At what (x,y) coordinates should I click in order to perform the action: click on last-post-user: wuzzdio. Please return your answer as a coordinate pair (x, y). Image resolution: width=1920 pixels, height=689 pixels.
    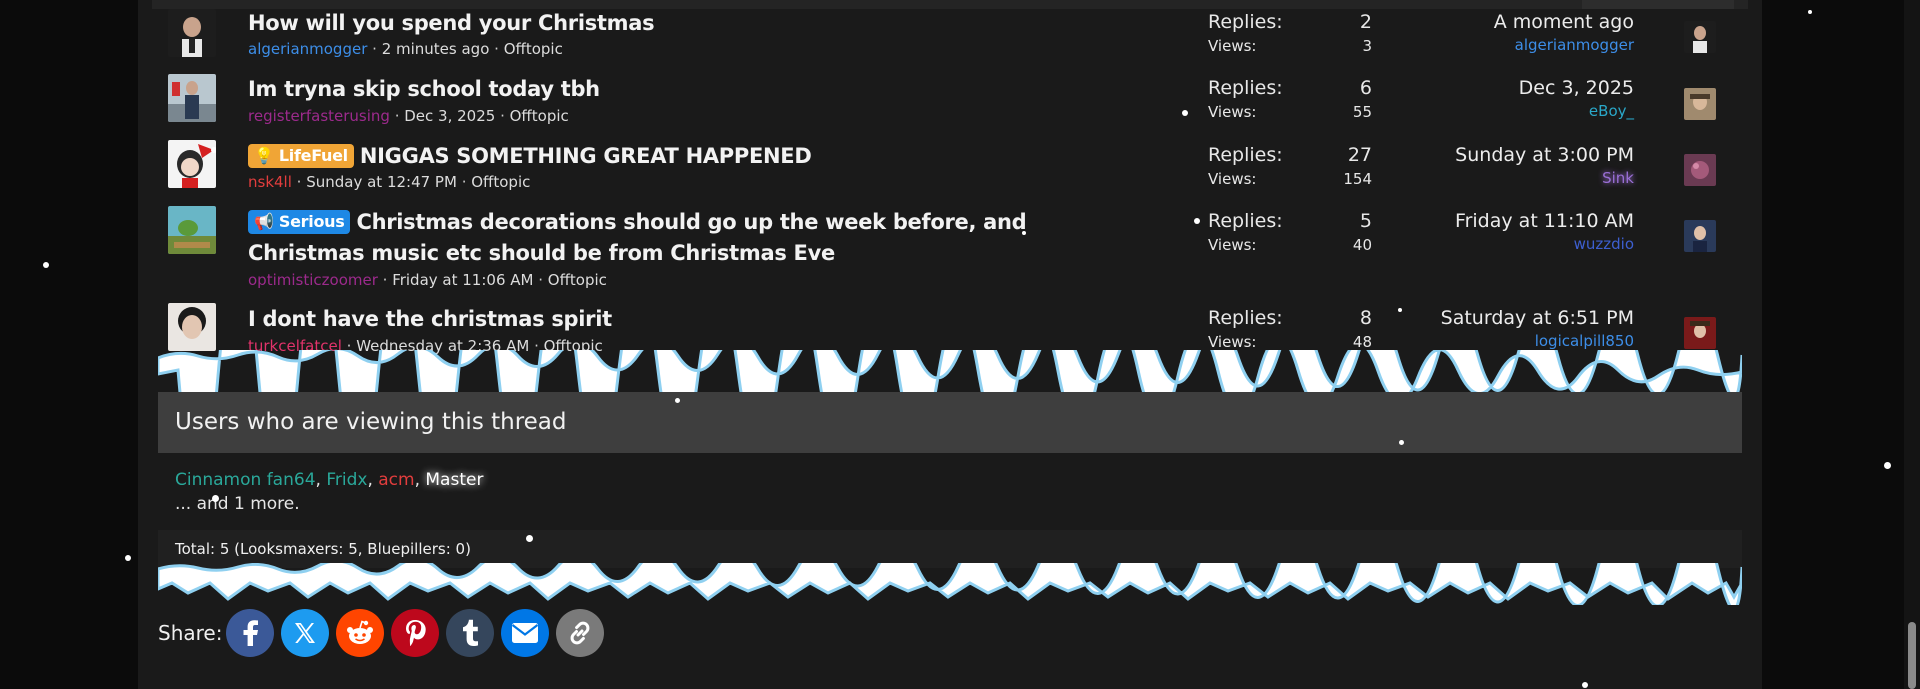
    Looking at the image, I should click on (1521, 244).